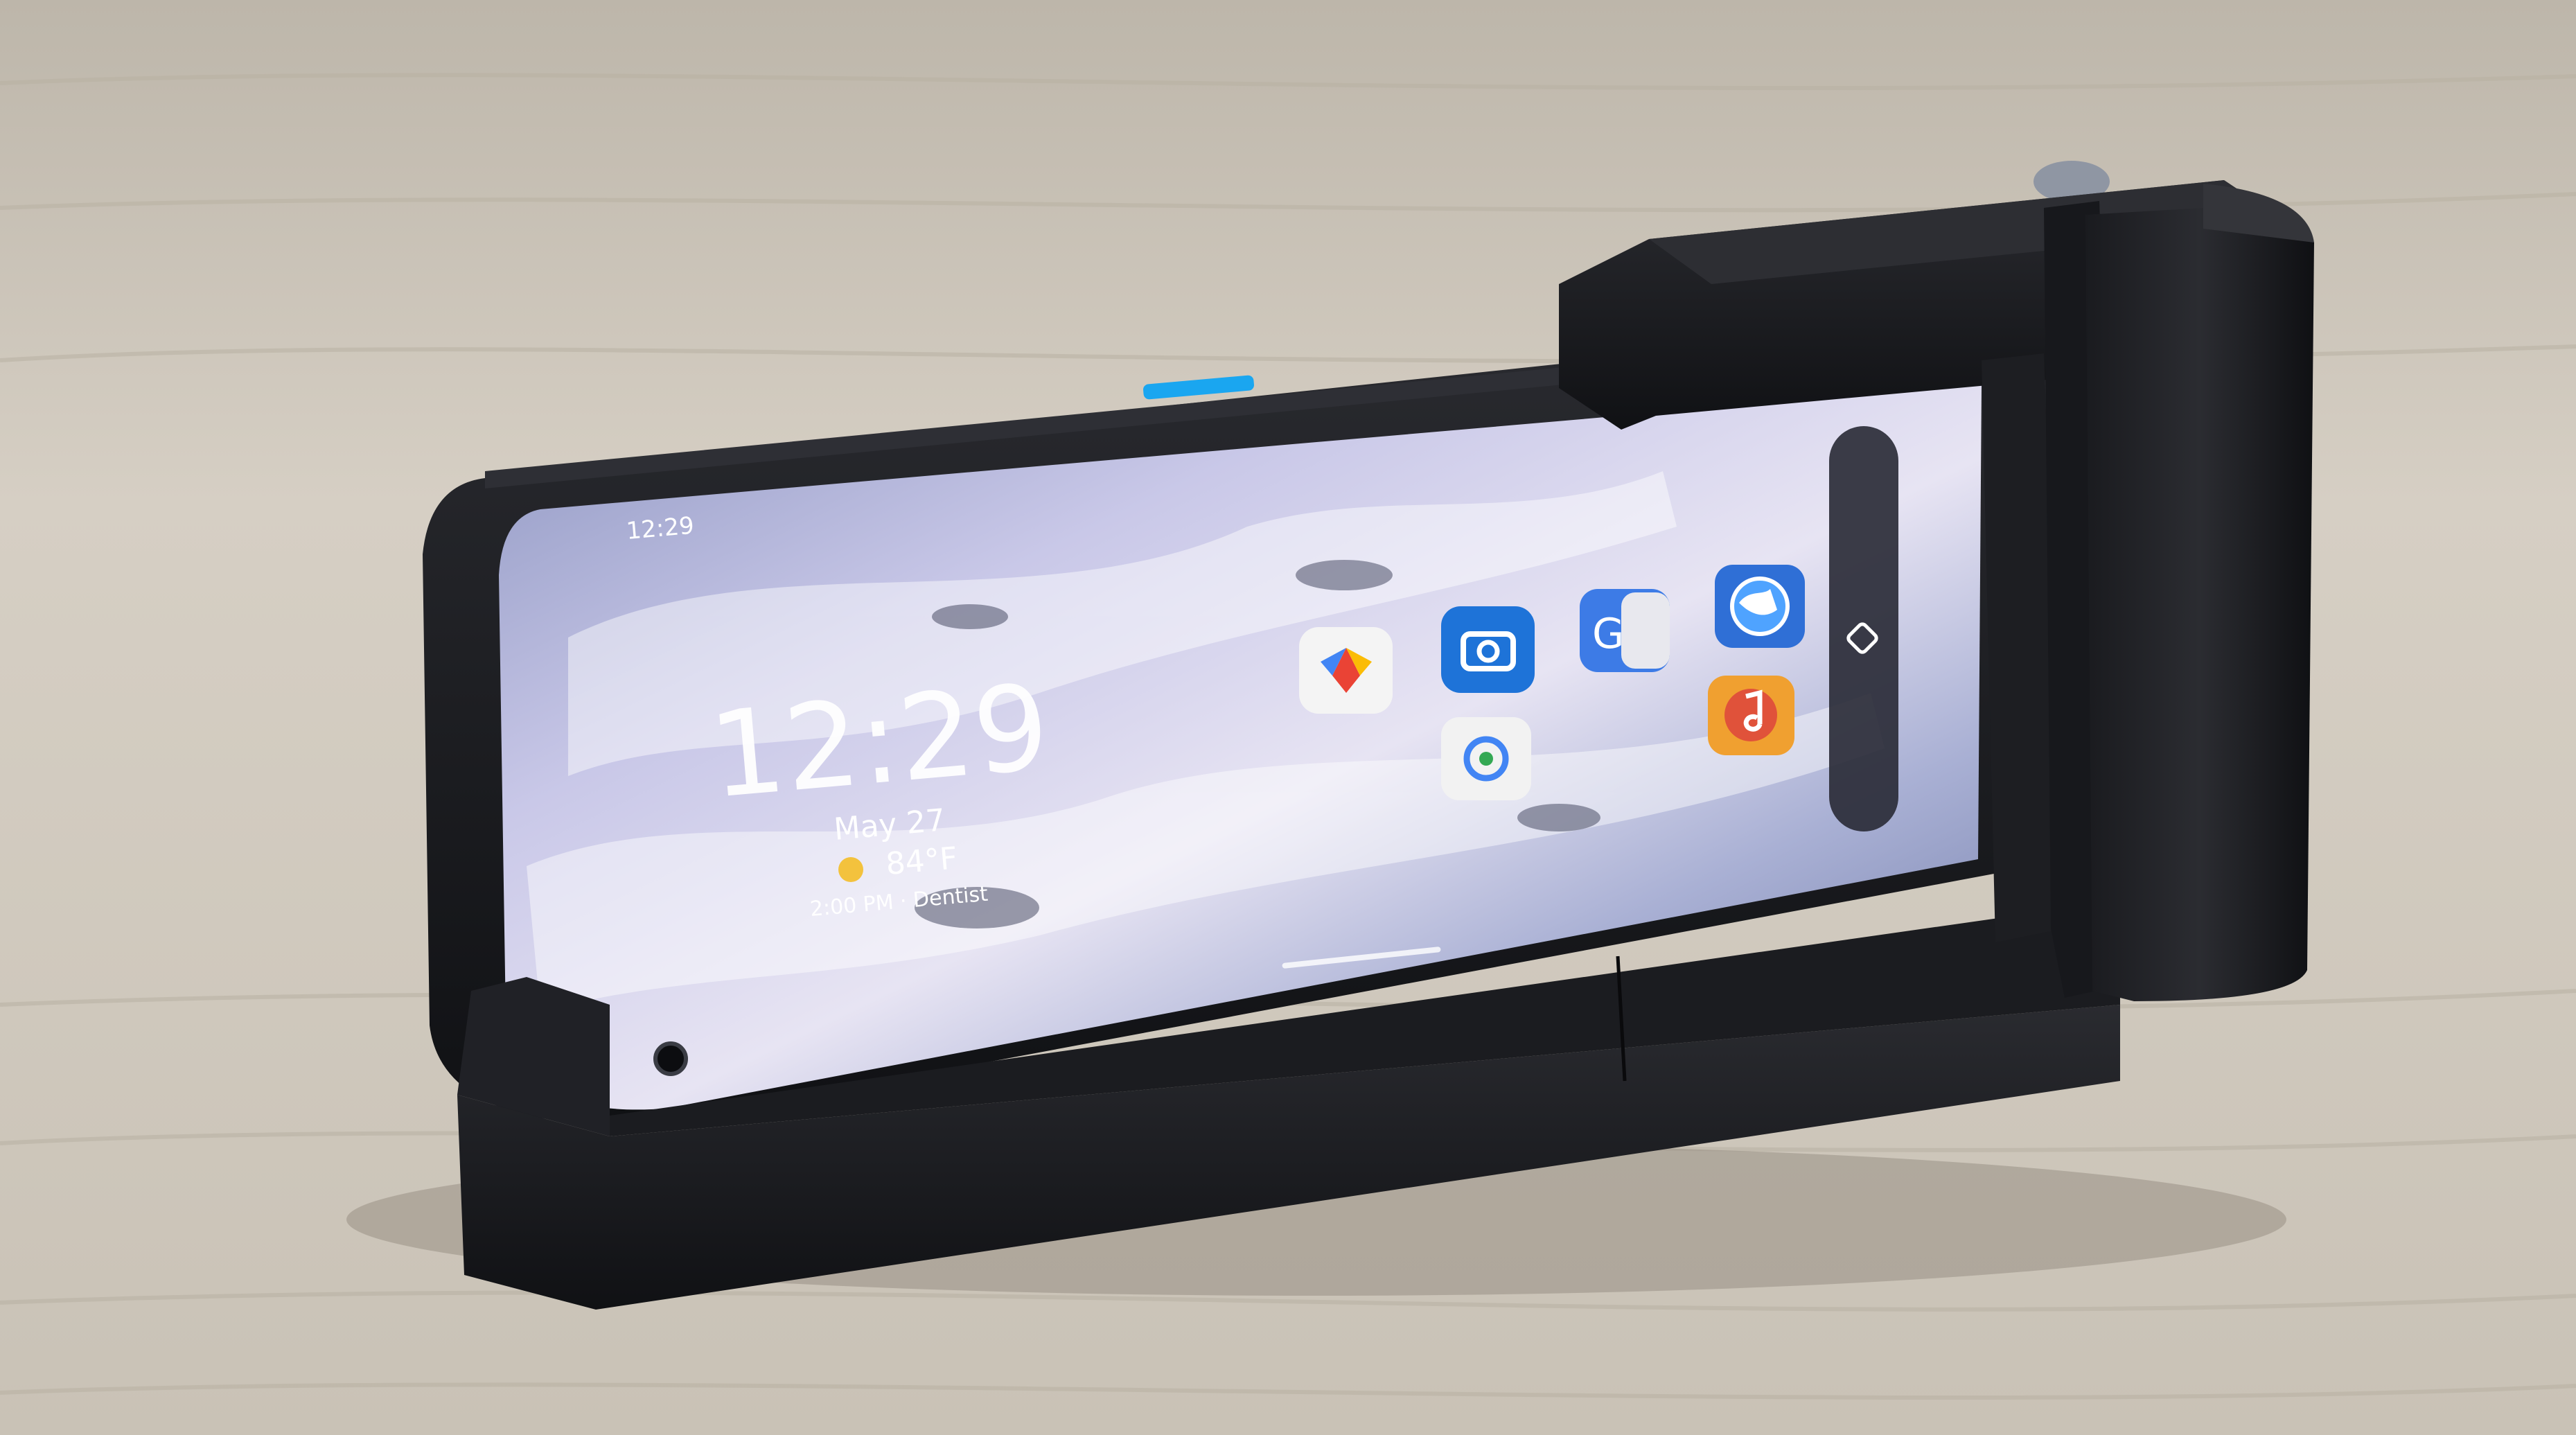  Describe the element at coordinates (1863, 628) in the screenshot. I see `taskbar-panel` at that location.